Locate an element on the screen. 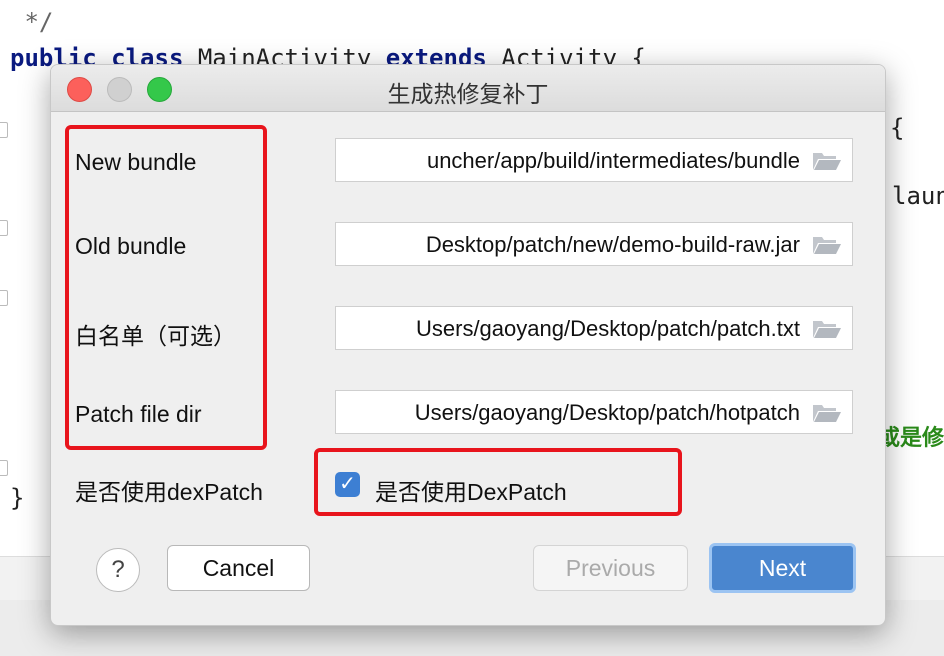  whitelist-value: Users/gaoyang/Desktop/patch/patch.txt is located at coordinates (608, 328).